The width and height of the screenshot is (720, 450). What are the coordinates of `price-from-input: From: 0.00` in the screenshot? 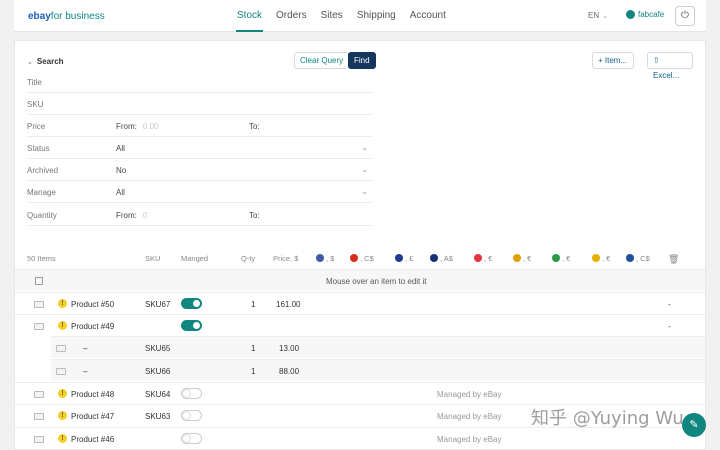 It's located at (137, 126).